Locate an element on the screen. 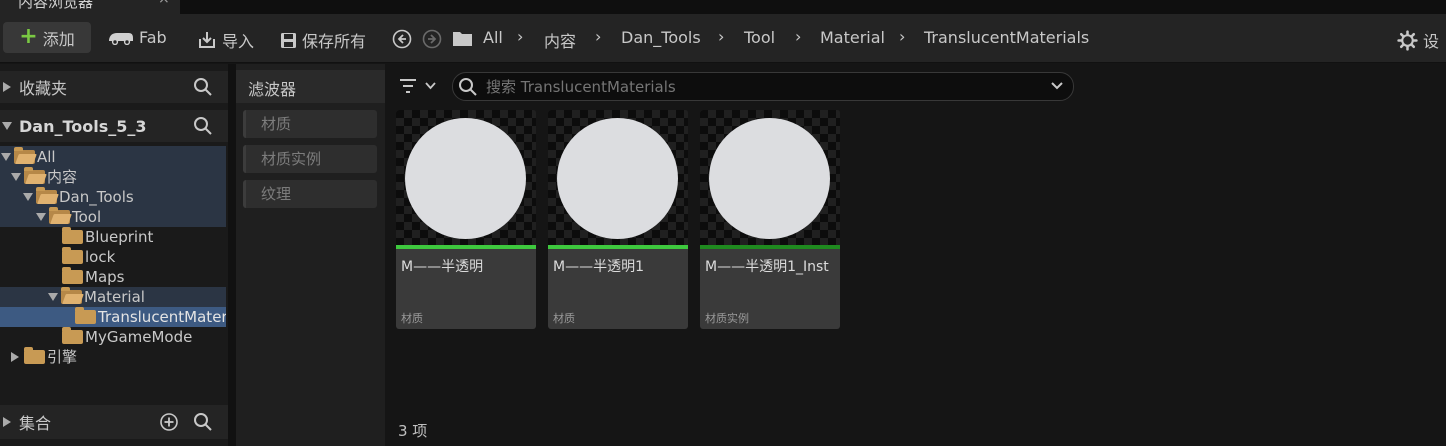 This screenshot has height=446, width=1446. add-button-label: 添加 is located at coordinates (58, 39).